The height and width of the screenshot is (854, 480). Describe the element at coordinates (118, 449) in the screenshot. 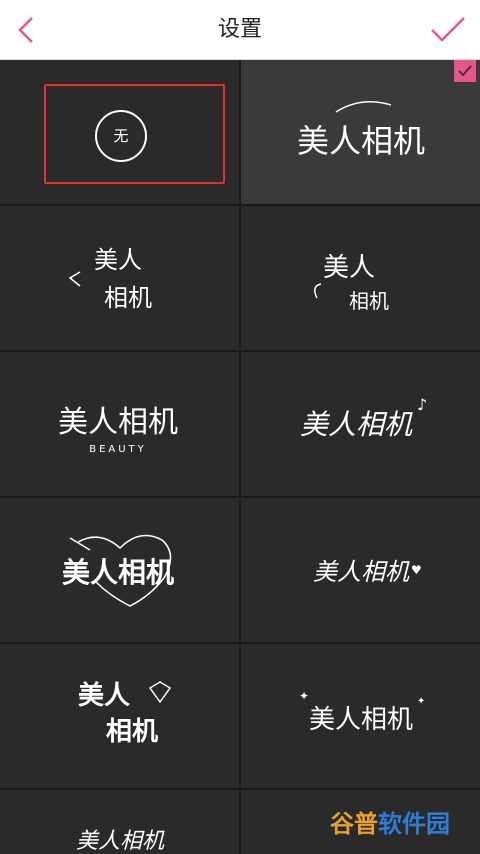

I see `template-4-sub: BEAUTY` at that location.